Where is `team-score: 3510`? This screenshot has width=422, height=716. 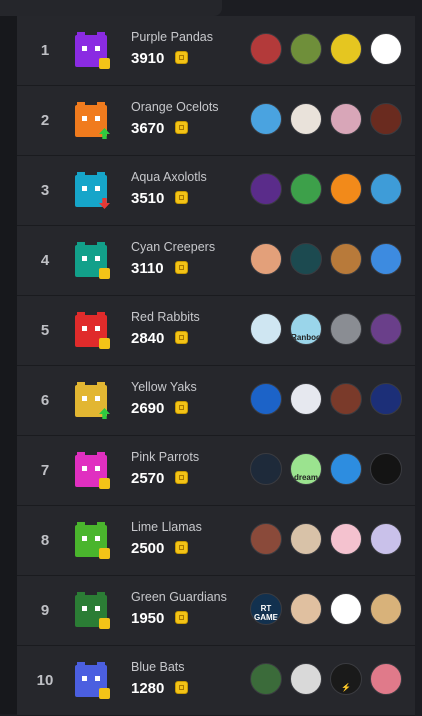
team-score: 3510 is located at coordinates (148, 198).